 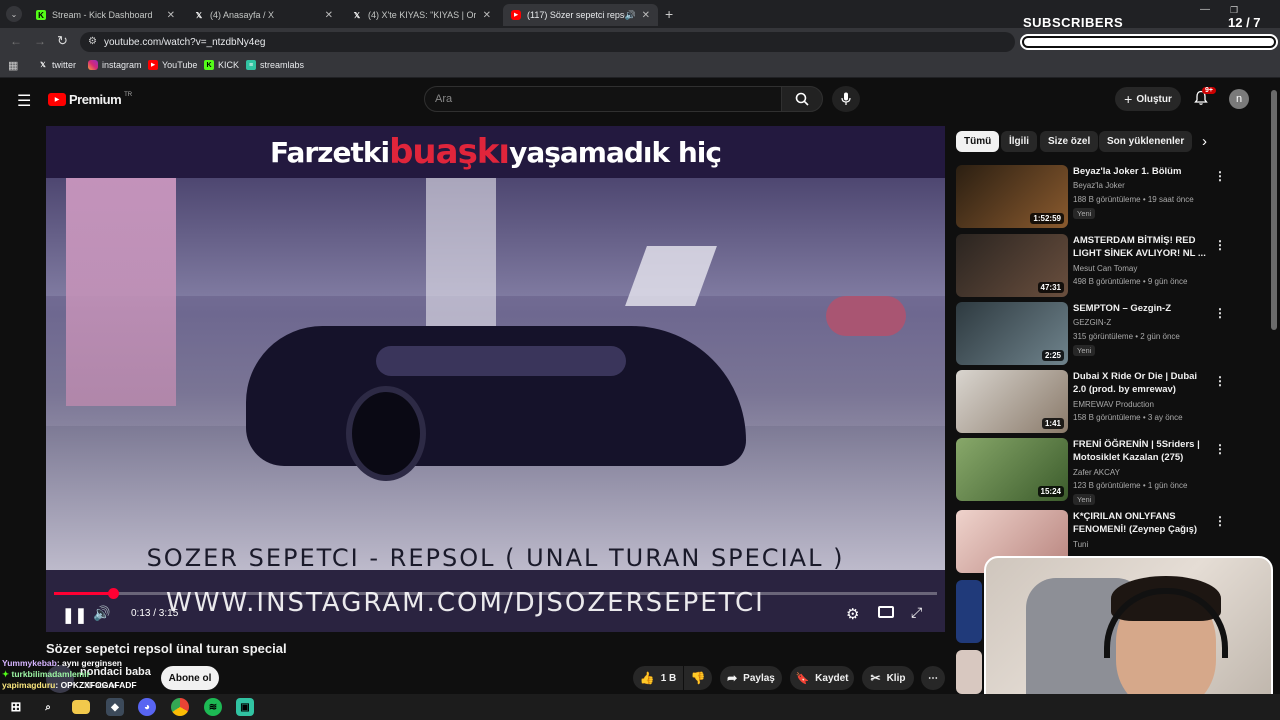 What do you see at coordinates (147, 707) in the screenshot?
I see `discord-icon: ◕` at bounding box center [147, 707].